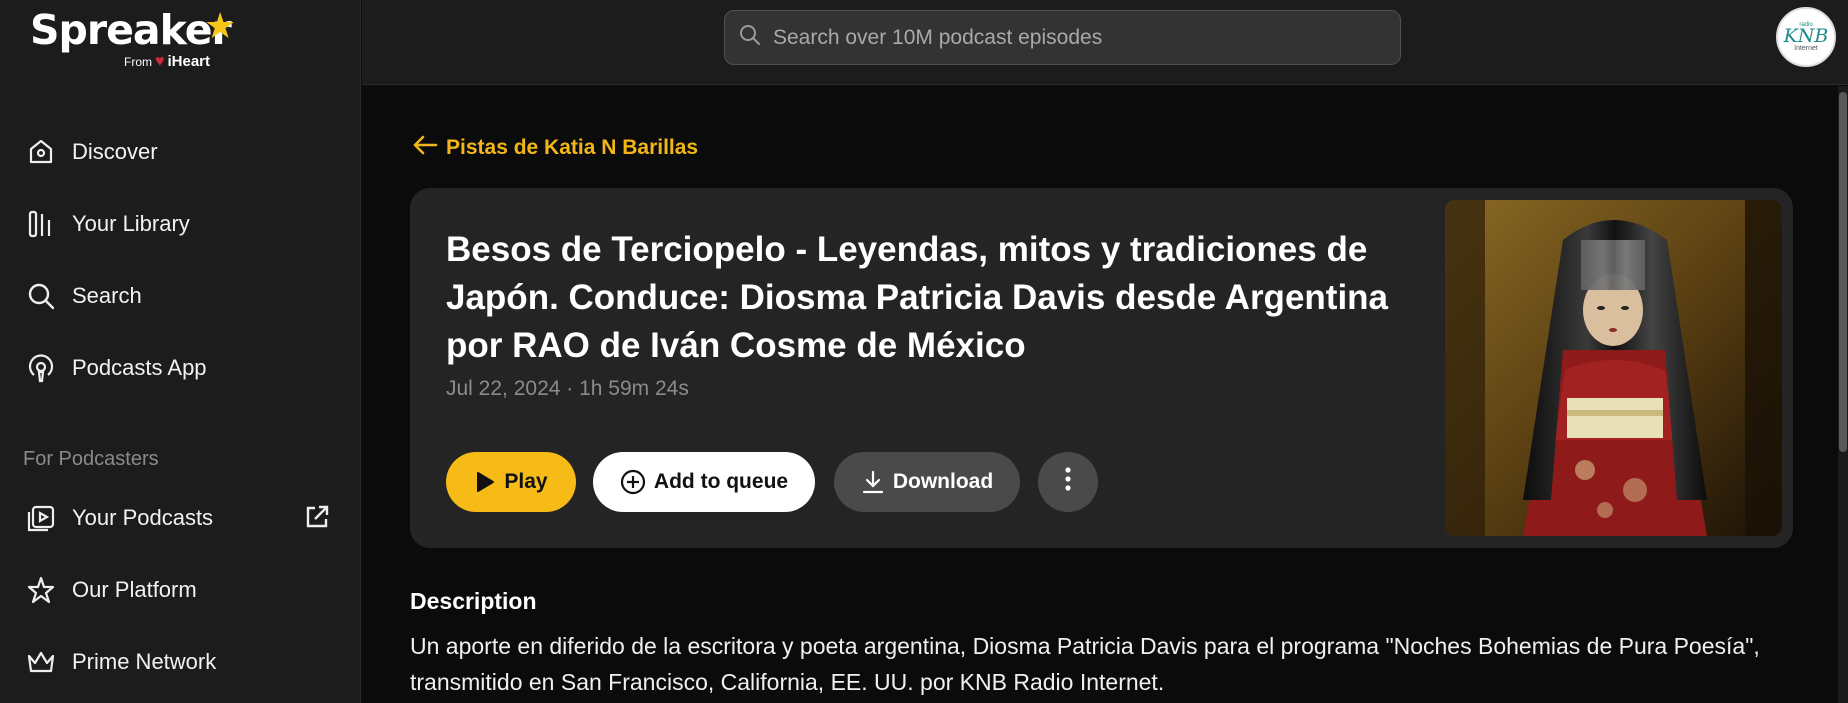  I want to click on logo-from: From, so click(138, 61).